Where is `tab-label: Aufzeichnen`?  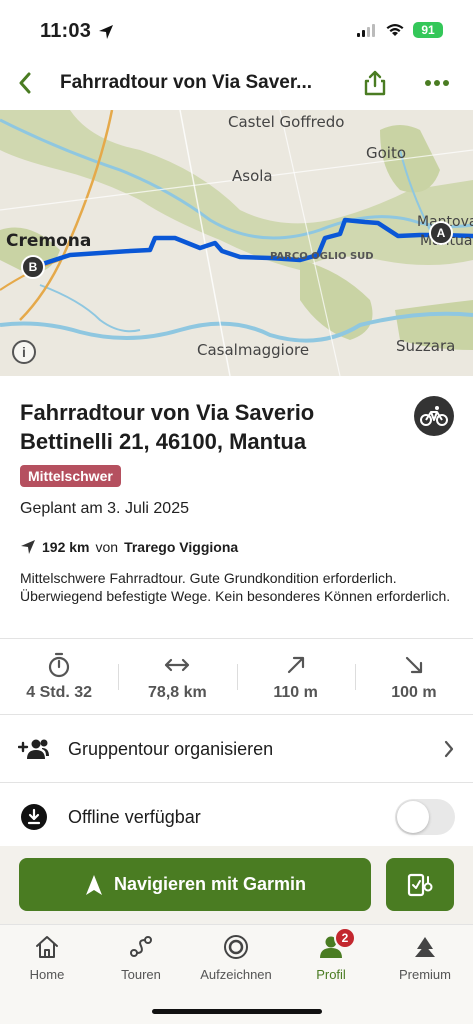 tab-label: Aufzeichnen is located at coordinates (236, 974).